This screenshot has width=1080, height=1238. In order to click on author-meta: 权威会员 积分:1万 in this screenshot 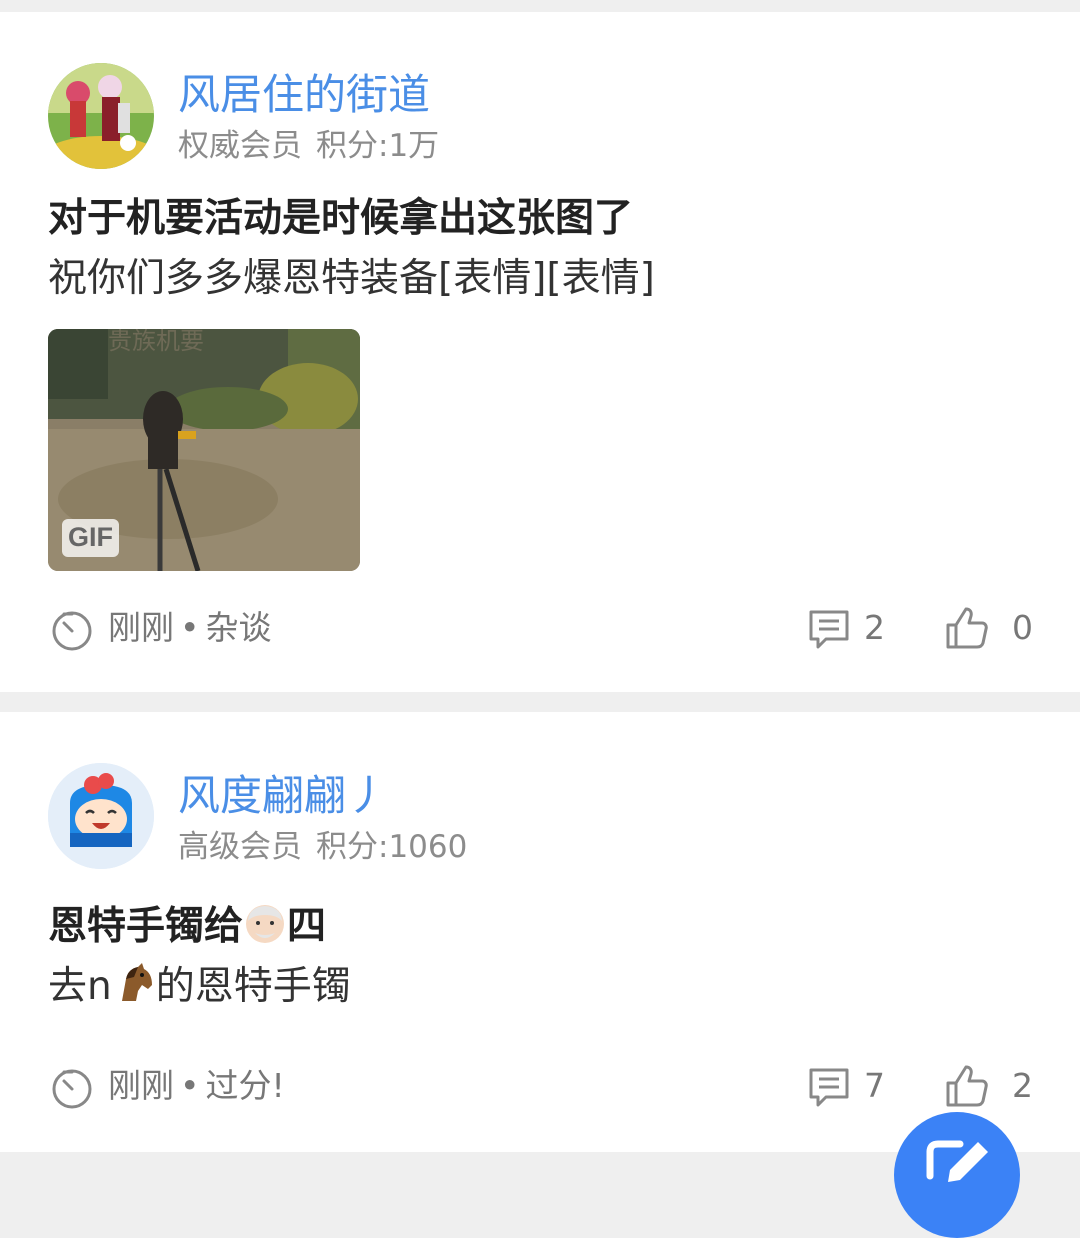, I will do `click(308, 146)`.